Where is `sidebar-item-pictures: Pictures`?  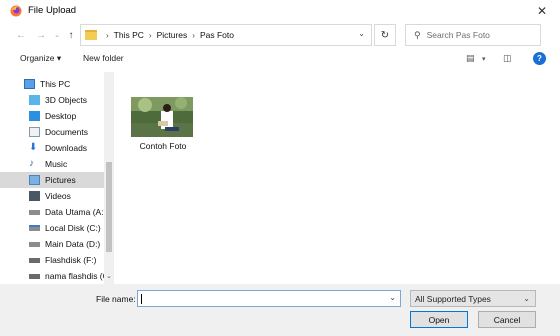 sidebar-item-pictures: Pictures is located at coordinates (52, 180).